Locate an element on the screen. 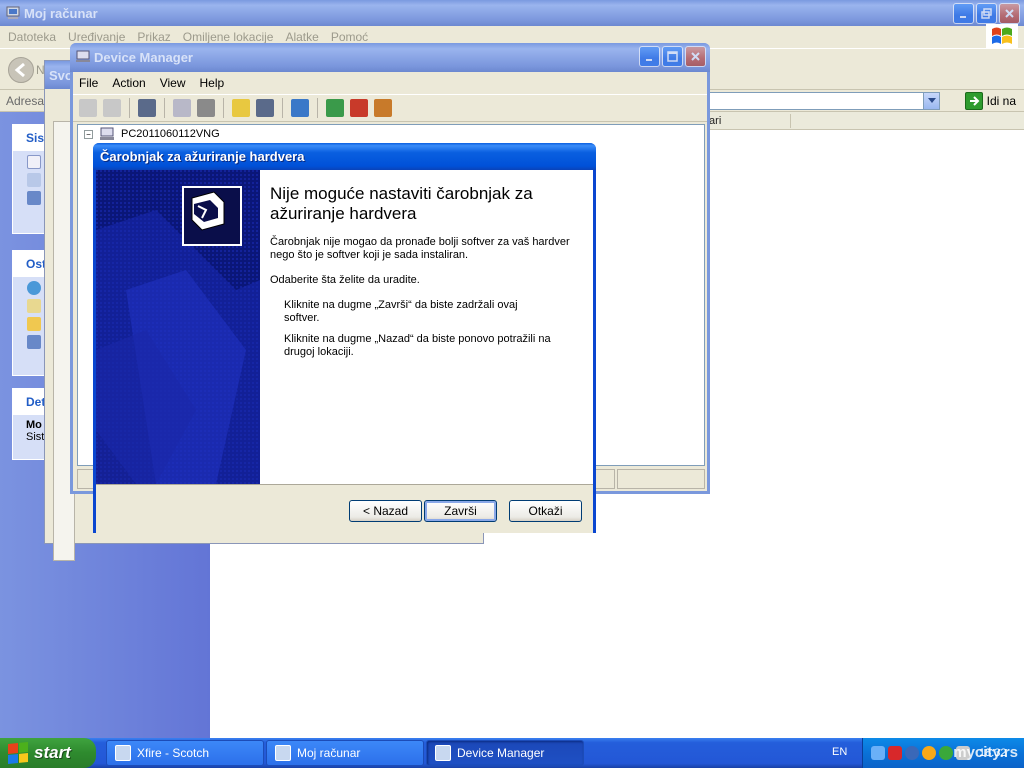  address-input is located at coordinates (822, 101).